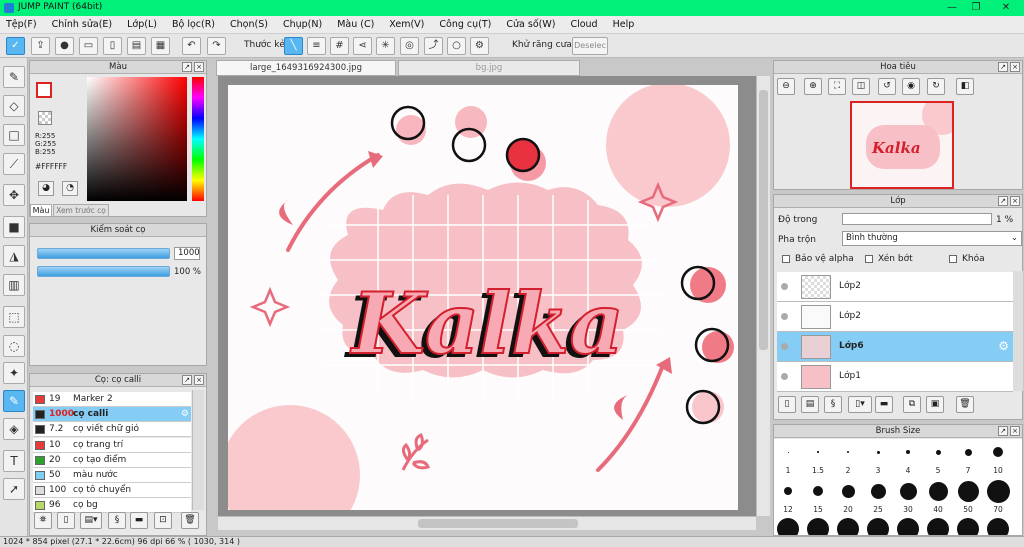 Image resolution: width=1024 pixels, height=547 pixels. What do you see at coordinates (339, 46) in the screenshot?
I see `grid-ruler-icon: #` at bounding box center [339, 46].